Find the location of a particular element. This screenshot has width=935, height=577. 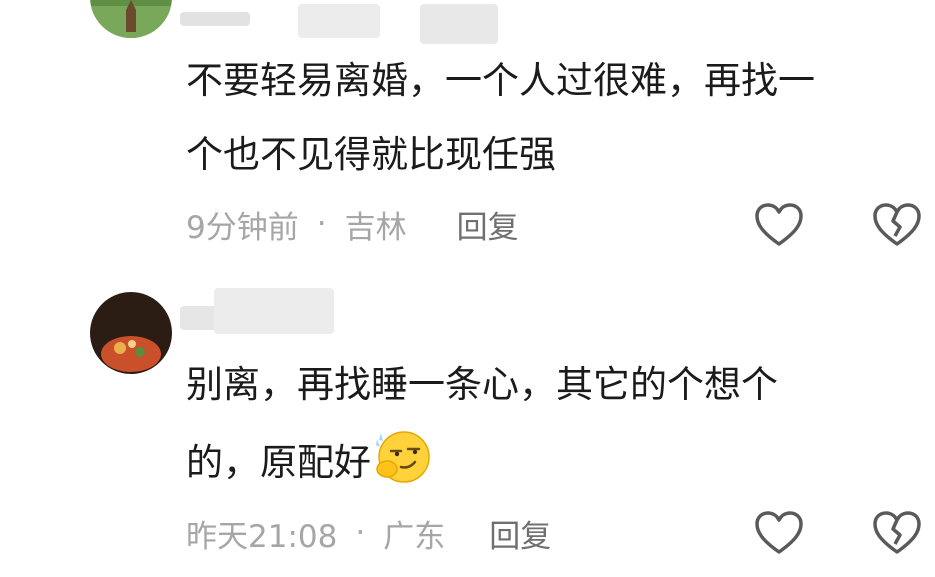

comment-text-line: 别离，再找睡一条心，其它的个想个 is located at coordinates (482, 384).